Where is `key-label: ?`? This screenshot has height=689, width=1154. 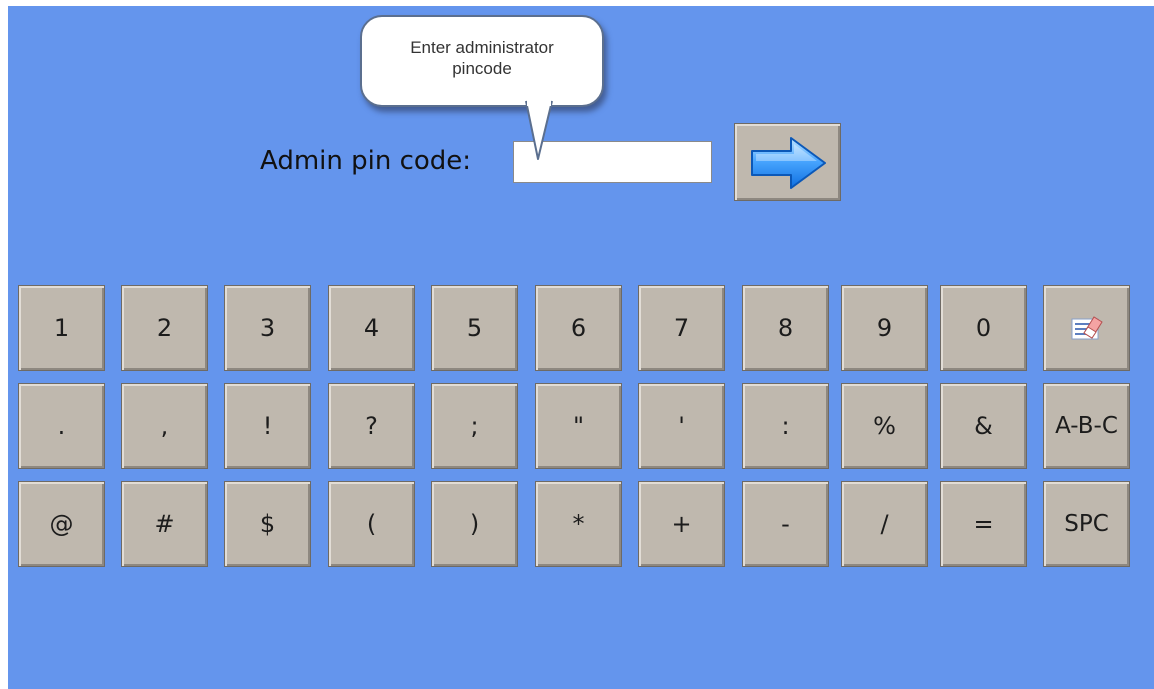 key-label: ? is located at coordinates (371, 426).